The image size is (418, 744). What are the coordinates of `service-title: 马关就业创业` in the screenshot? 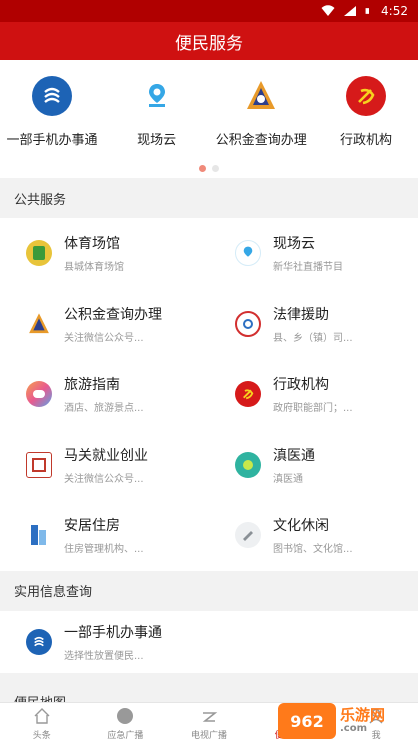 It's located at (106, 455).